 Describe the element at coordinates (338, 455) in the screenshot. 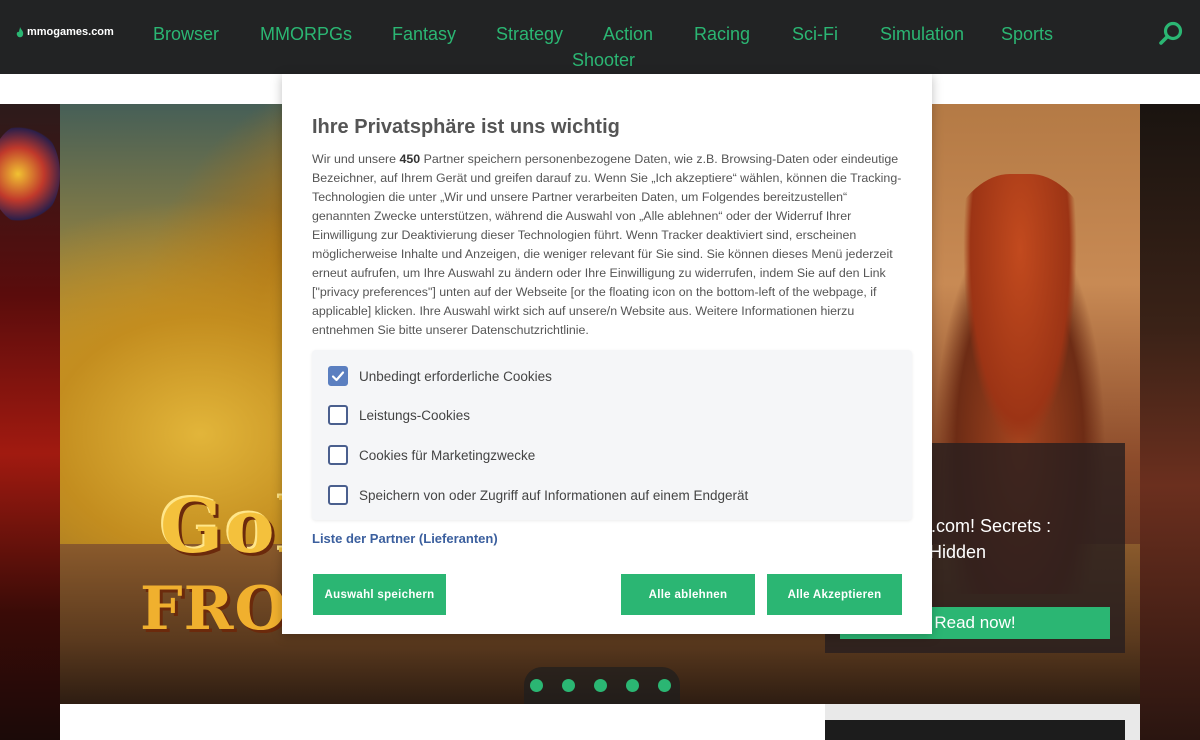

I see `checkbox-marketing` at that location.